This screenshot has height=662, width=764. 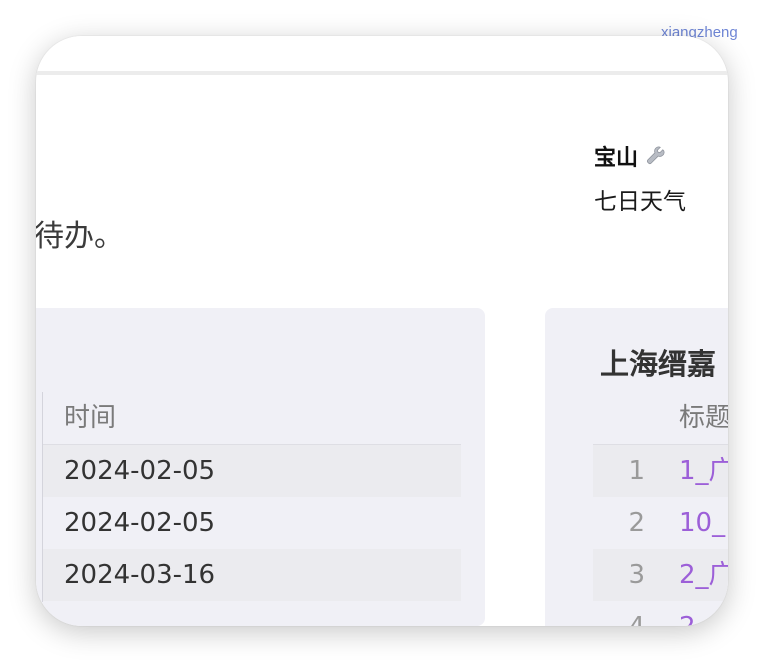 I want to click on todo-text: 待办。, so click(x=80, y=236).